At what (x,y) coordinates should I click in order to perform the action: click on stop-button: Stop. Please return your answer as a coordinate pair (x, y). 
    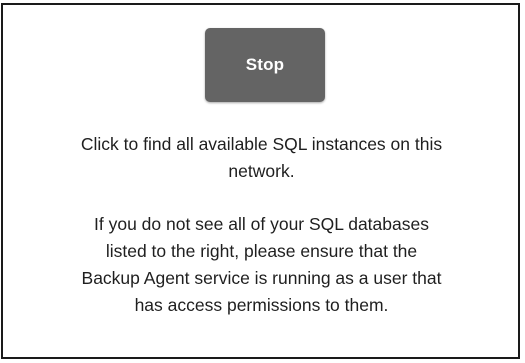
    Looking at the image, I should click on (265, 65).